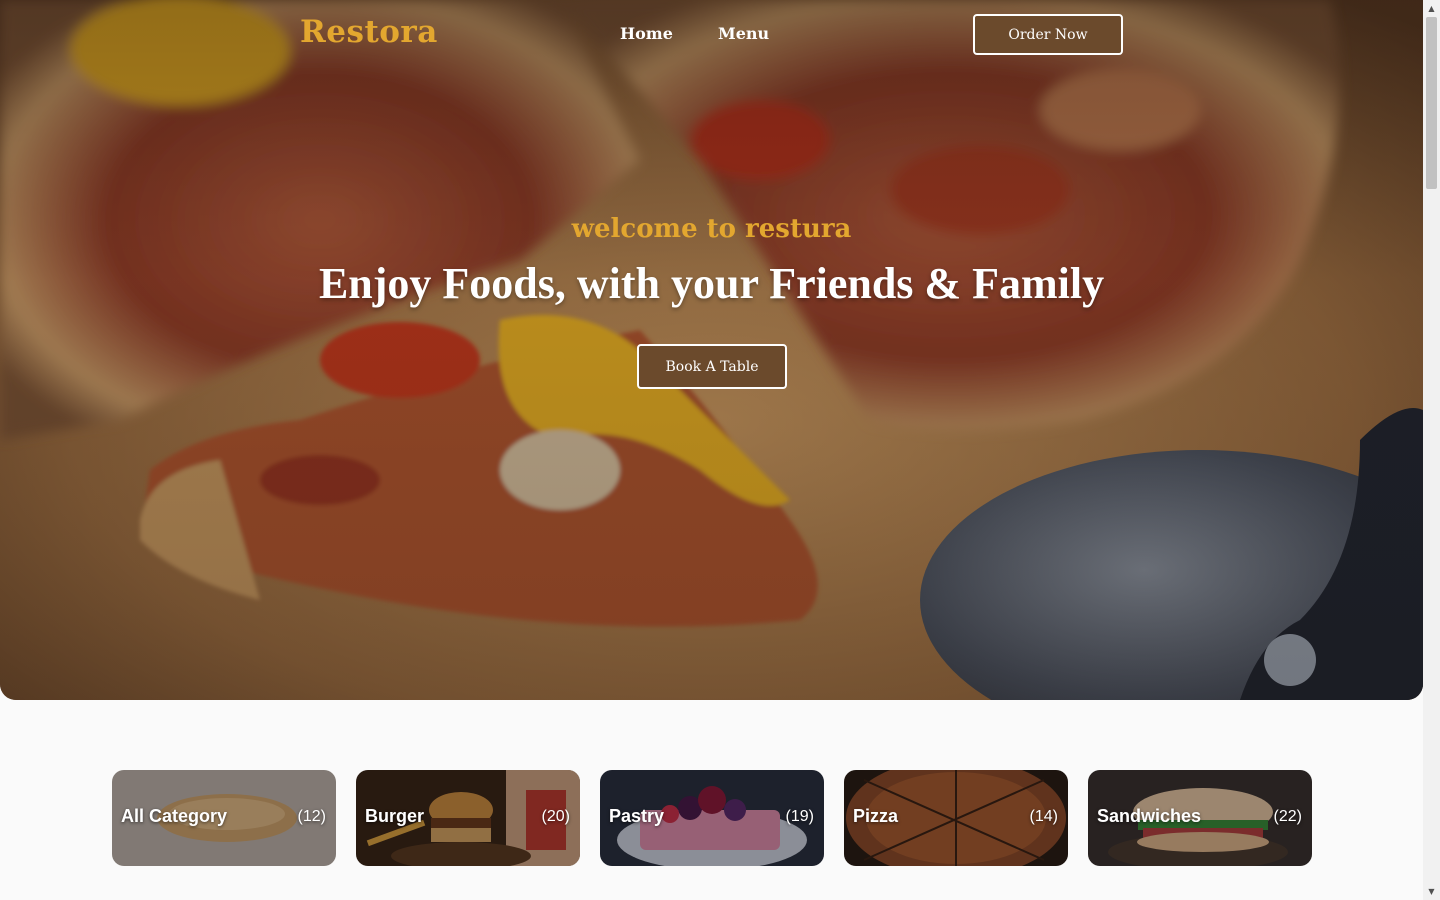 The width and height of the screenshot is (1440, 900). What do you see at coordinates (468, 818) in the screenshot?
I see `category-card-burger: Burger (20)` at bounding box center [468, 818].